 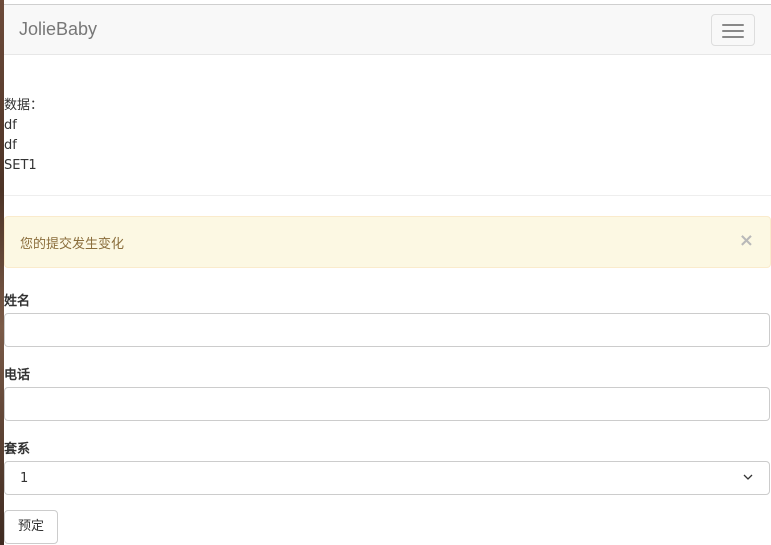 I want to click on warning-alert: 您的提交发生变化 ×, so click(x=387, y=242).